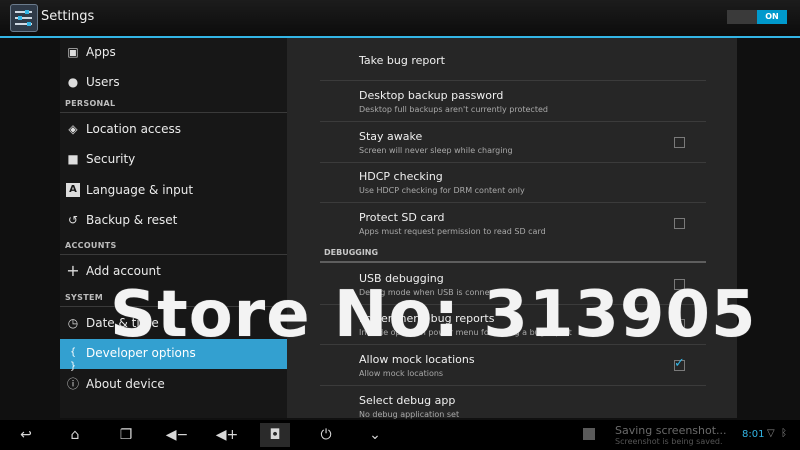 The image size is (800, 450). I want to click on allow-mock-locations-checkbox, so click(679, 363).